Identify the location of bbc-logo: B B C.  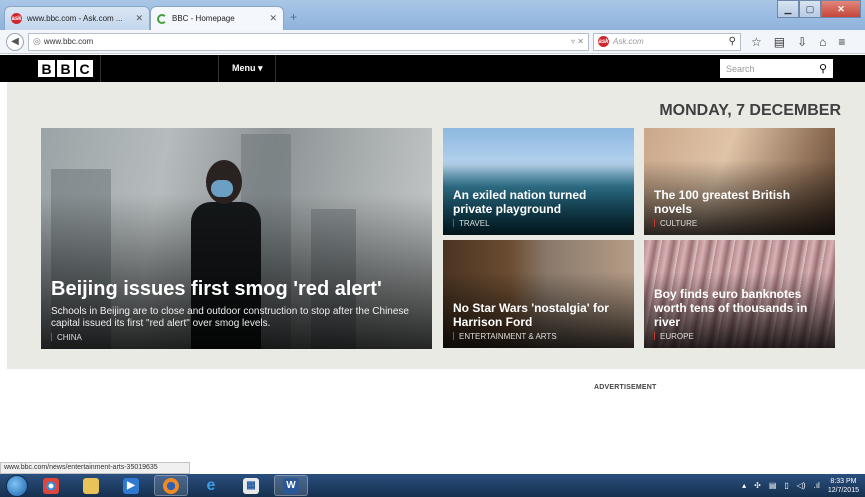
(65, 68).